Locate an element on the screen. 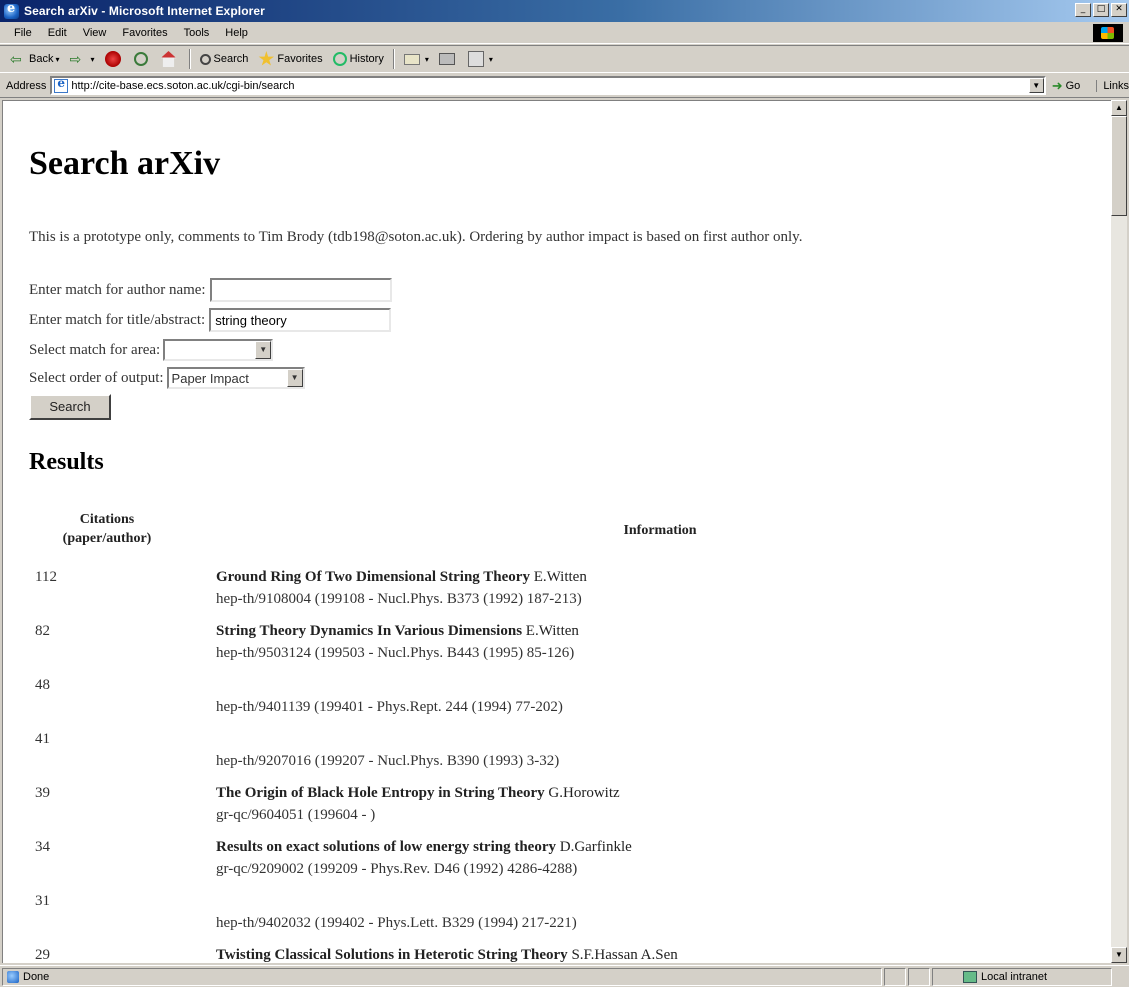  refresh-icon is located at coordinates (140, 59).